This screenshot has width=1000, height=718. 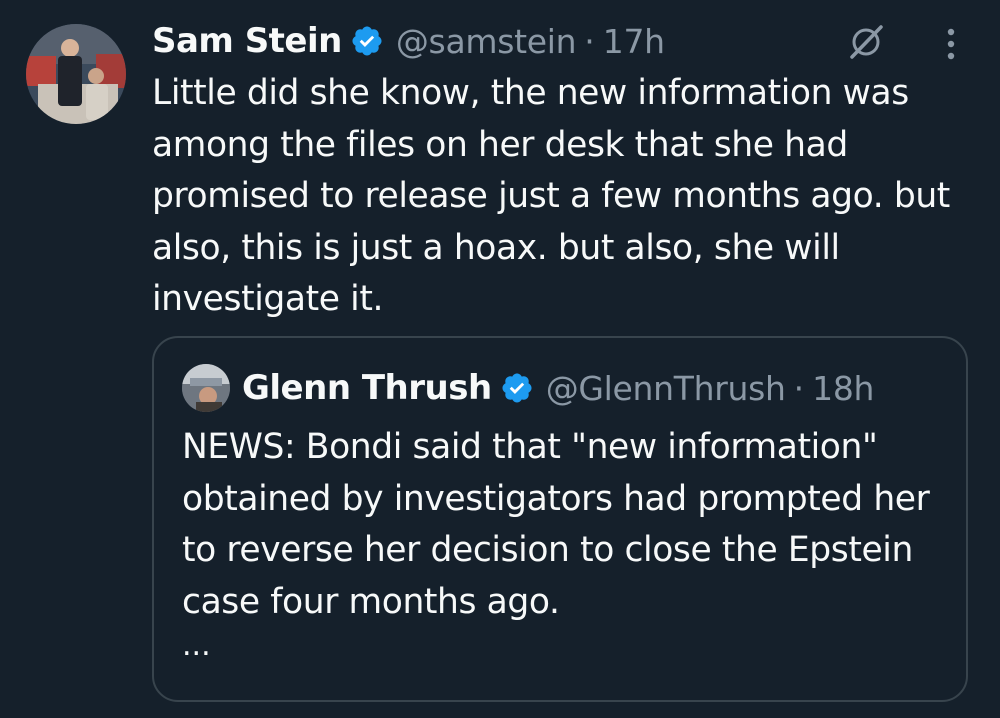 I want to click on tweet-header: Sam Stein @samstein · 17h, so click(x=408, y=41).